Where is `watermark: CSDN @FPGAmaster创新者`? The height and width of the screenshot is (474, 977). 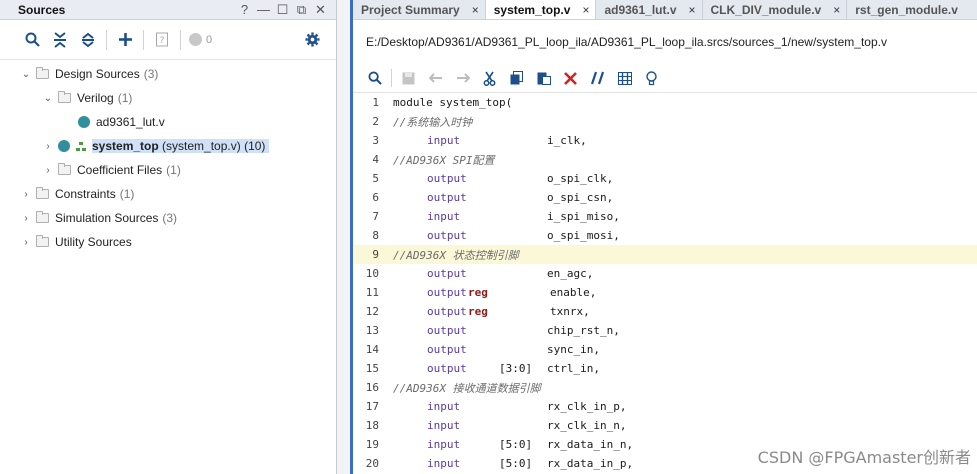
watermark: CSDN @FPGAmaster创新者 is located at coordinates (864, 457).